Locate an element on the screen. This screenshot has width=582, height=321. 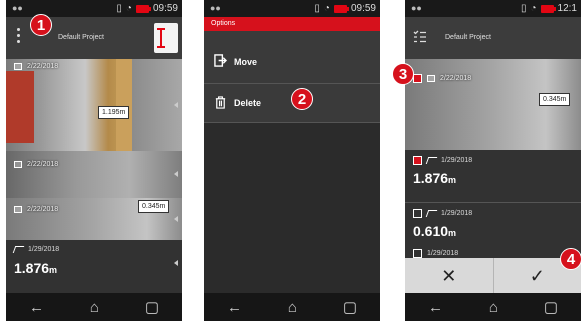
options-header: Options is located at coordinates (292, 24).